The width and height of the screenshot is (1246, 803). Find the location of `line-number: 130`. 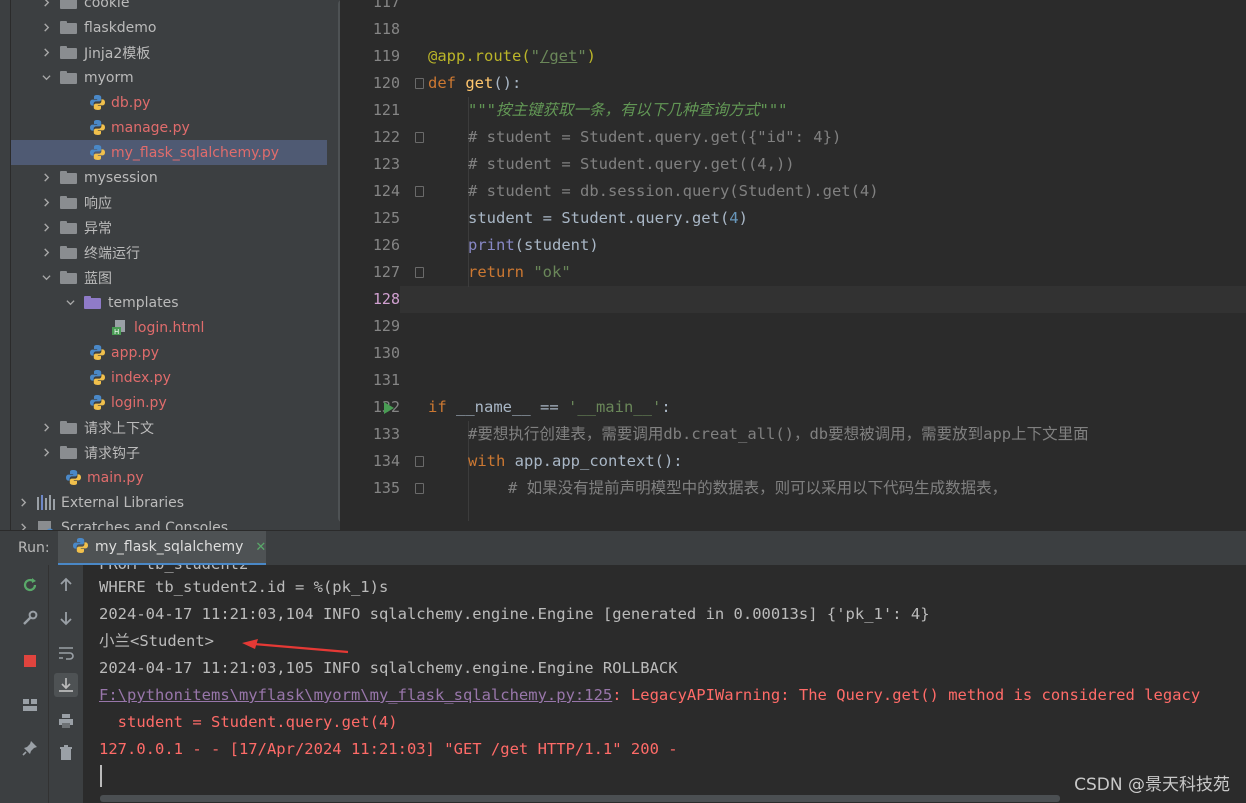

line-number: 130 is located at coordinates (386, 353).